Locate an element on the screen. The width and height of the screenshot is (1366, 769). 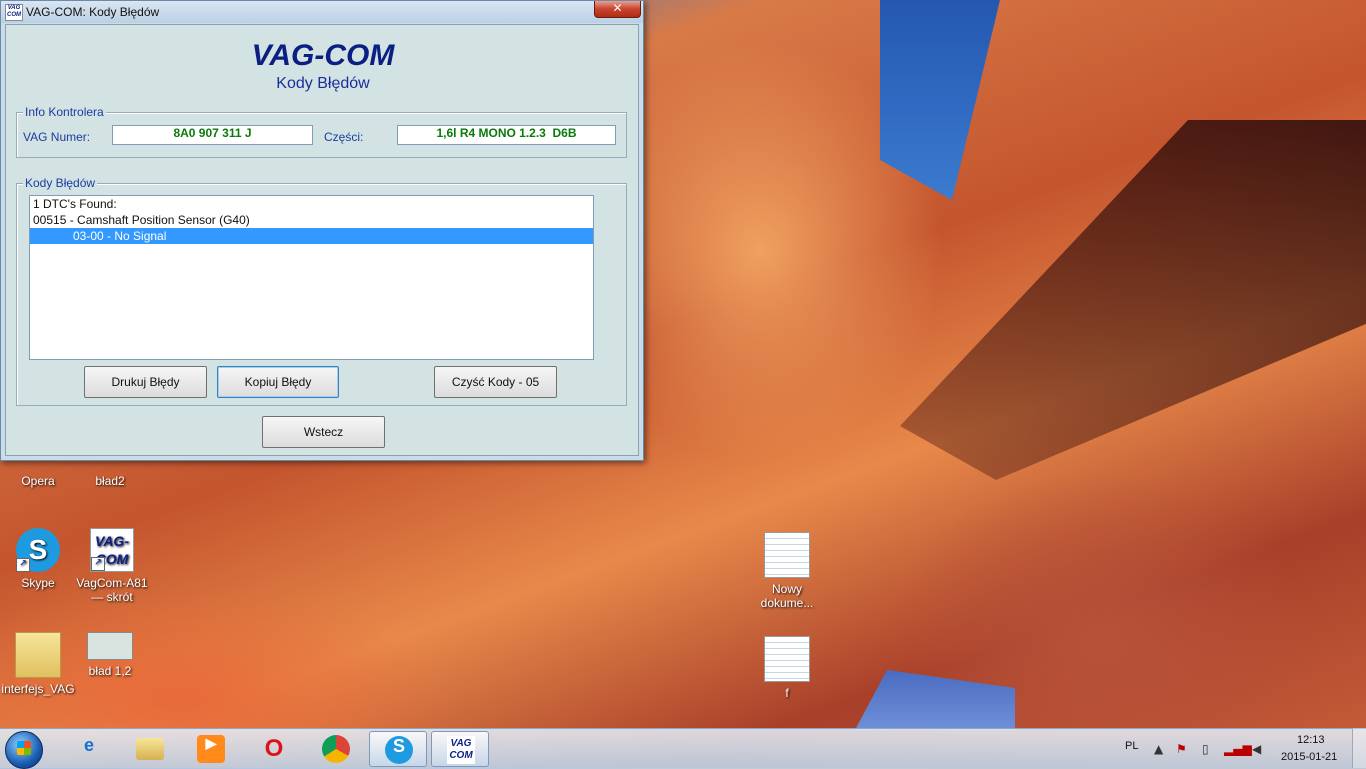
taskbar-opera: O is located at coordinates (274, 749).